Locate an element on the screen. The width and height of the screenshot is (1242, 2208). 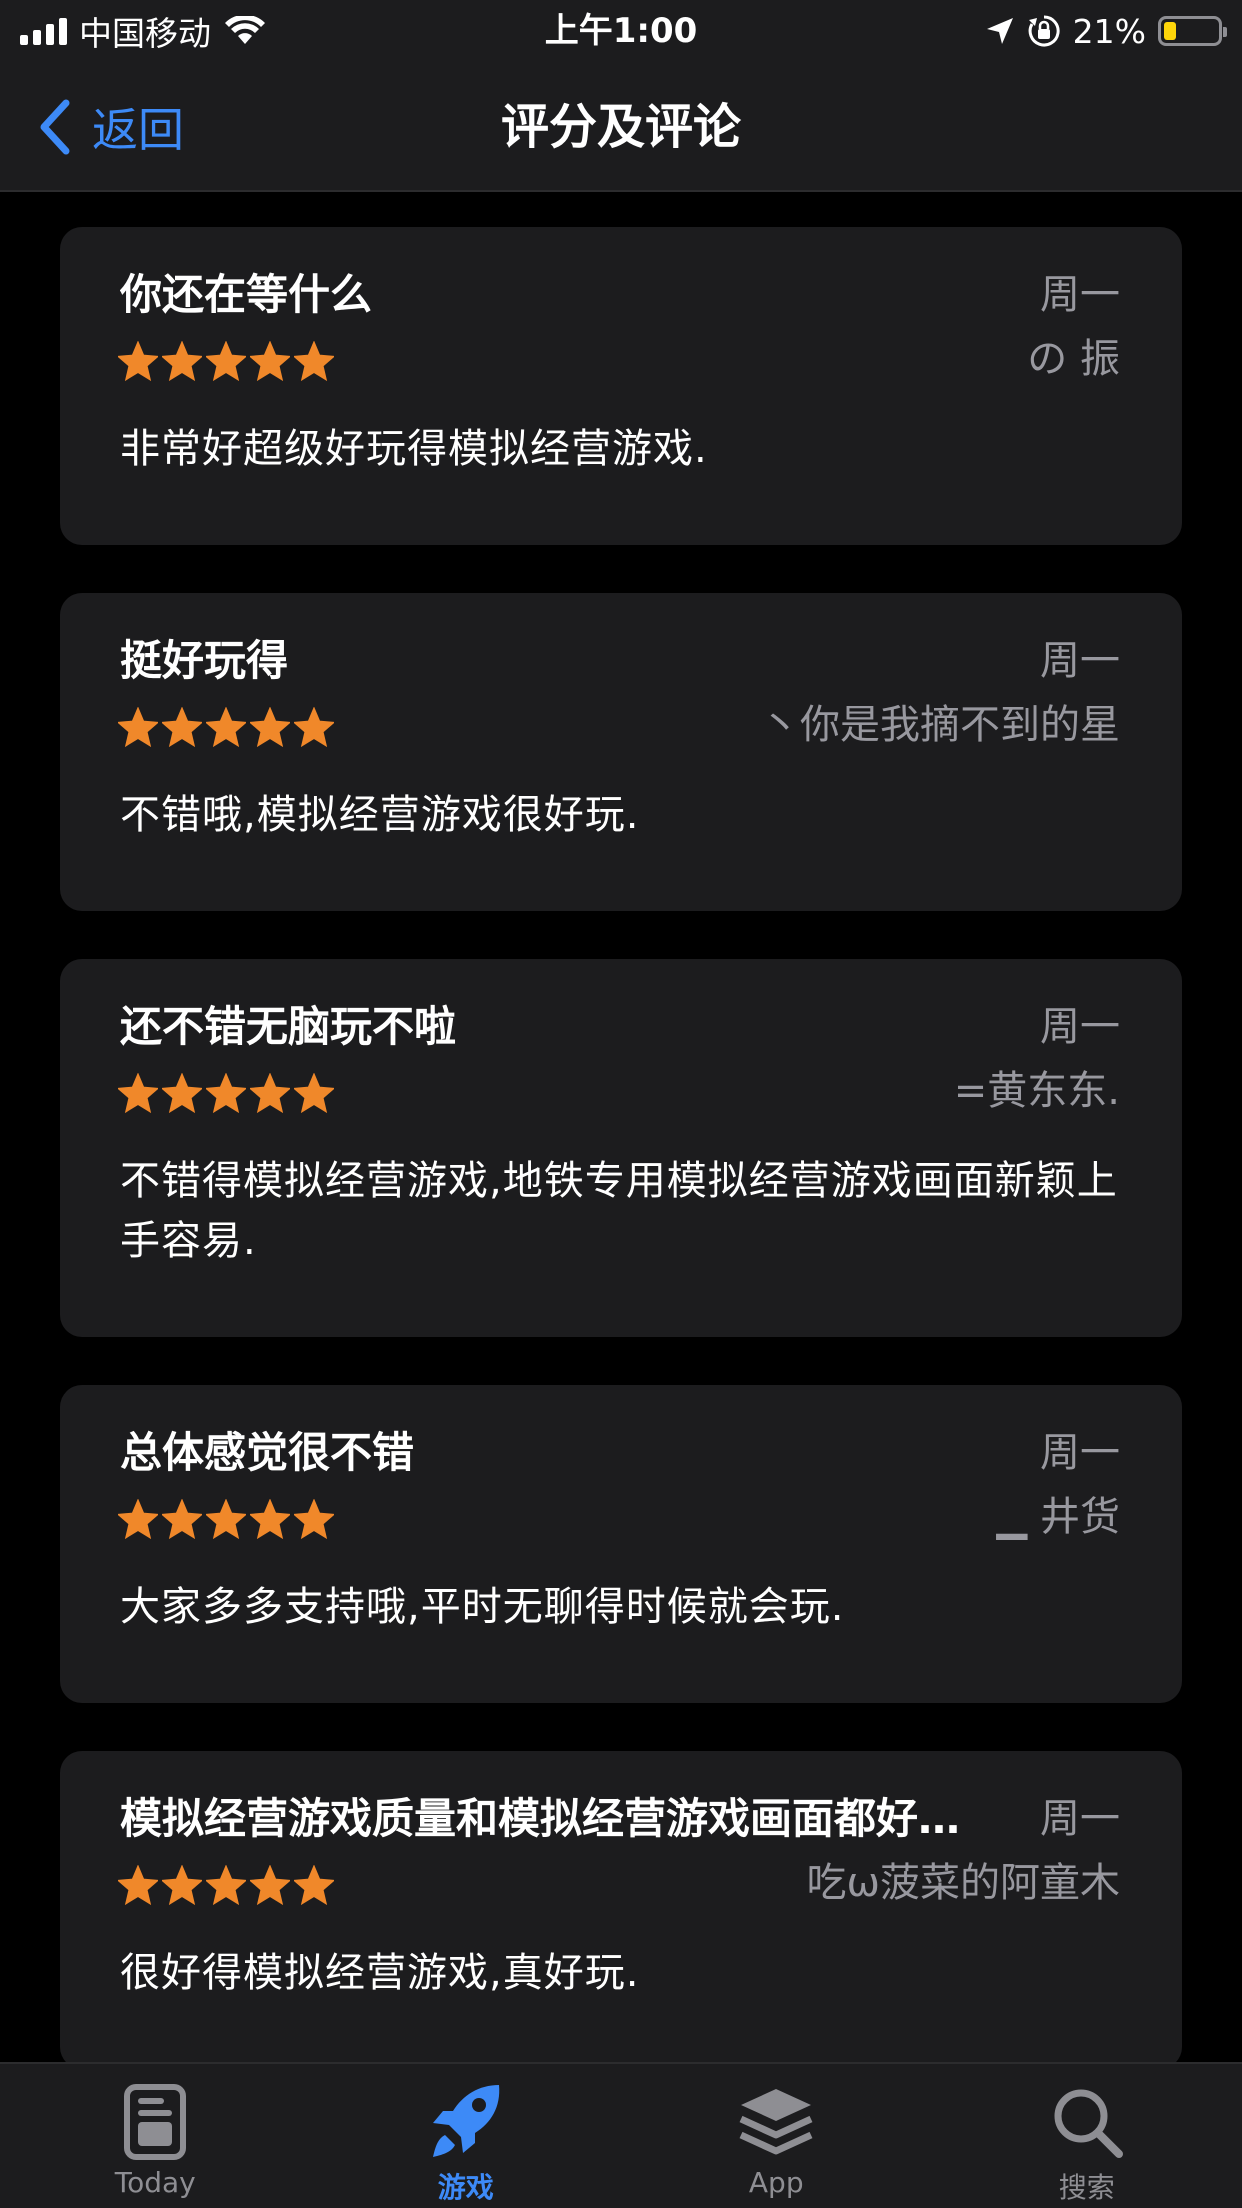
orientation-lock-icon is located at coordinates (1044, 31).